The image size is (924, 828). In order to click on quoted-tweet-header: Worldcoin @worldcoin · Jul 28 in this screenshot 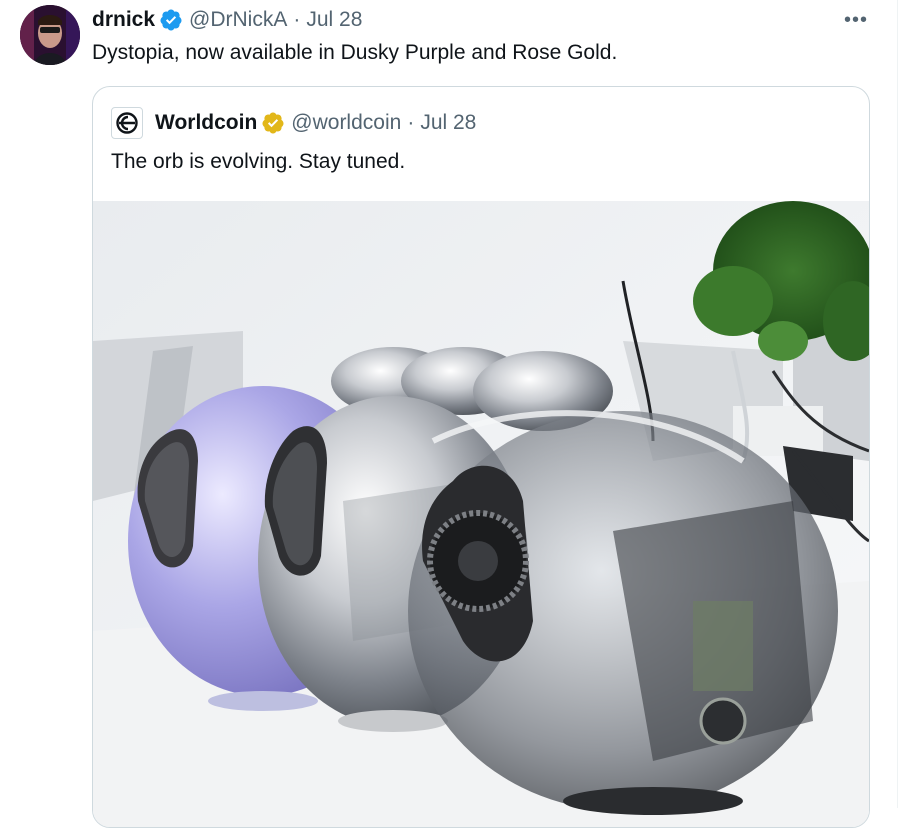, I will do `click(293, 123)`.